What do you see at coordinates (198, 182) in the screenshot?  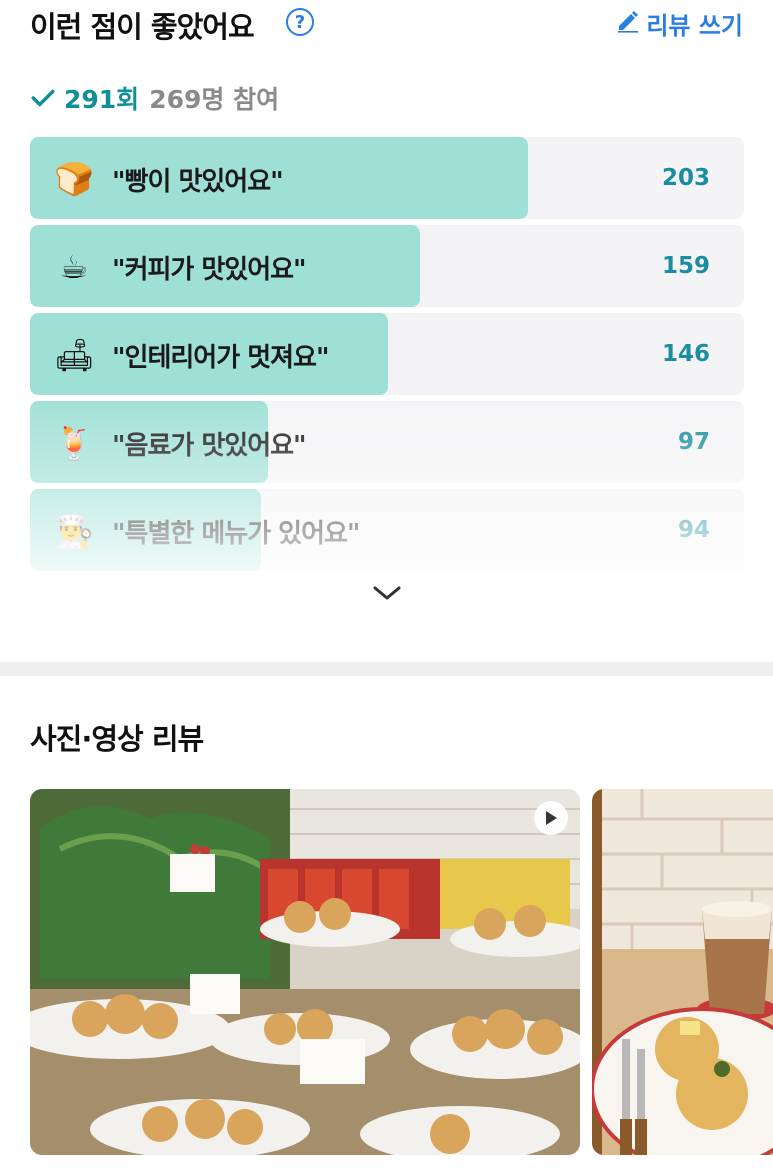 I see `vote-label: "빵이 맛있어요"` at bounding box center [198, 182].